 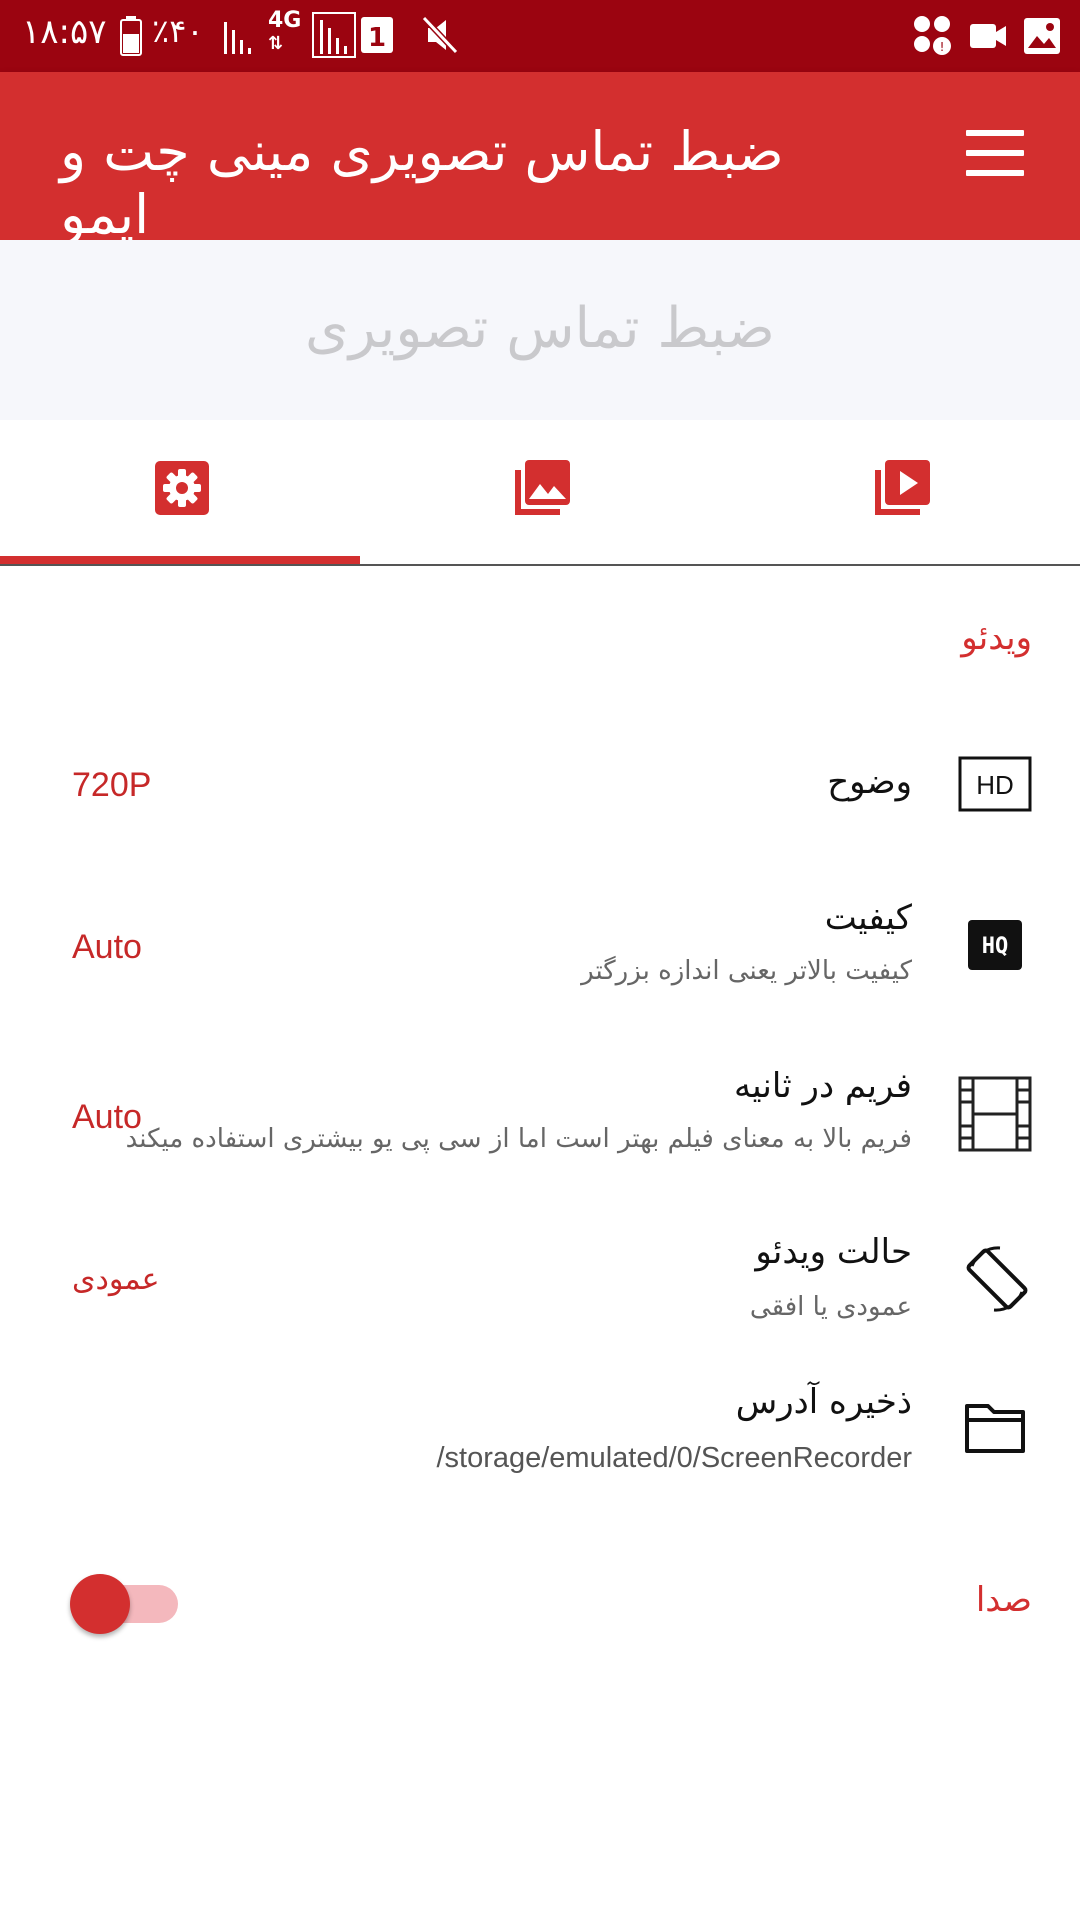 I want to click on menu-button, so click(x=995, y=155).